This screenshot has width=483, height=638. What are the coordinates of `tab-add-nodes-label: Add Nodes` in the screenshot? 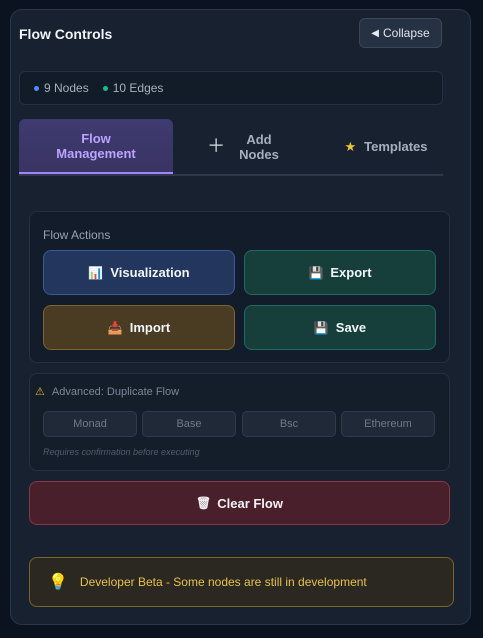 It's located at (259, 147).